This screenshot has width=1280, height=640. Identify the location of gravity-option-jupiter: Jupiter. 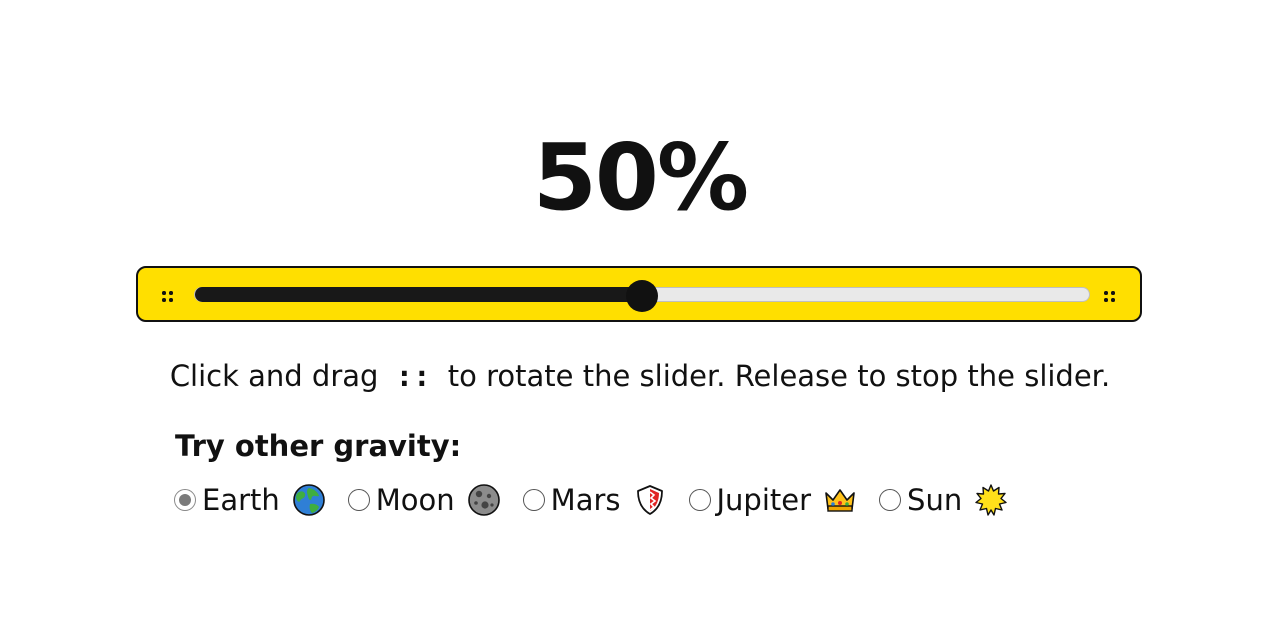
(773, 500).